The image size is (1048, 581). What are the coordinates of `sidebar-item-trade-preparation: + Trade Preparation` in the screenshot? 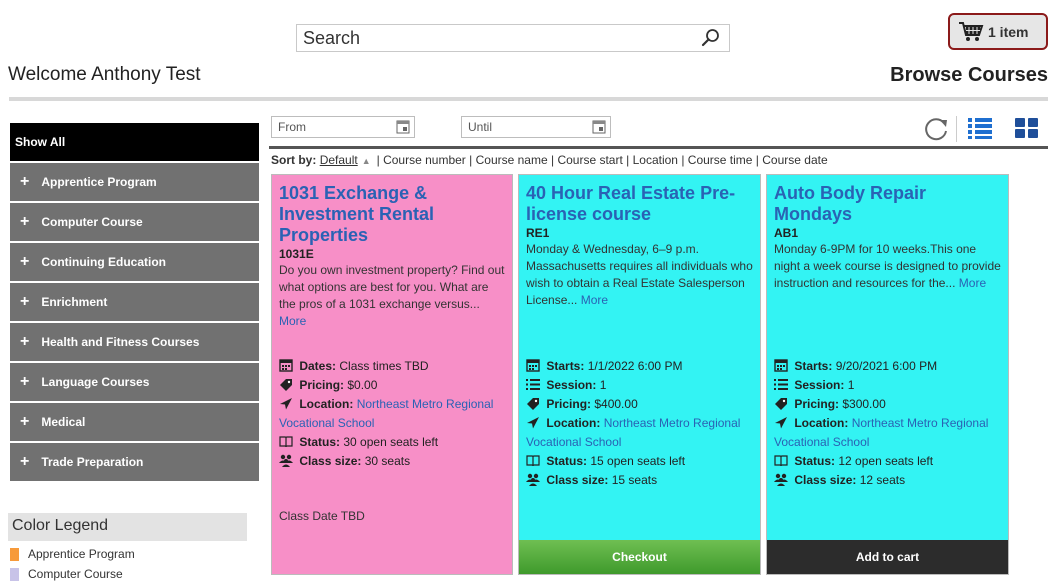 It's located at (134, 462).